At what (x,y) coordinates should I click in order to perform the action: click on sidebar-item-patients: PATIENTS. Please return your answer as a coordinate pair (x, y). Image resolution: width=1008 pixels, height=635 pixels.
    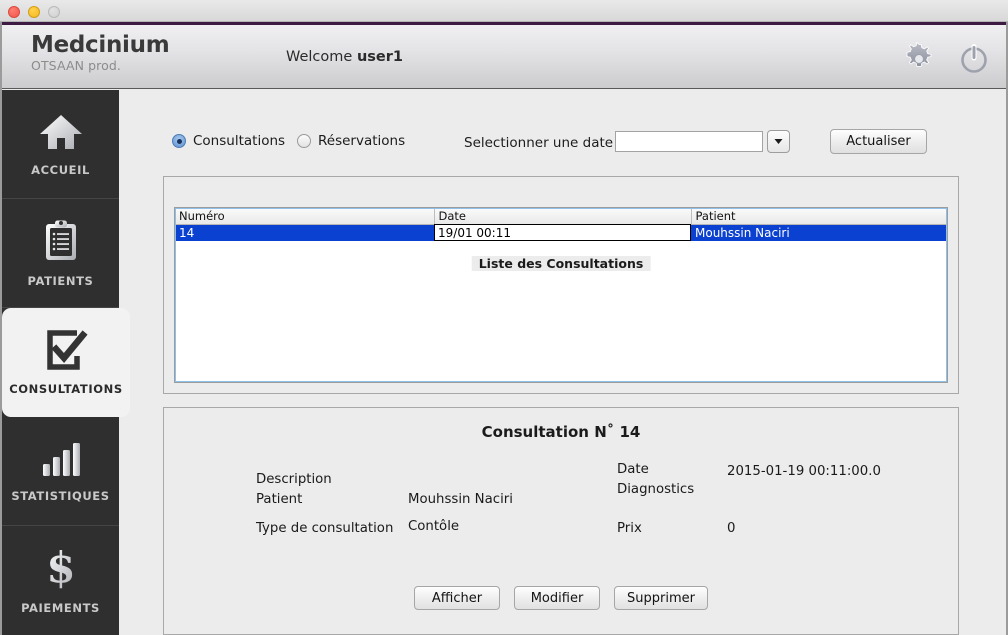
    Looking at the image, I should click on (60, 253).